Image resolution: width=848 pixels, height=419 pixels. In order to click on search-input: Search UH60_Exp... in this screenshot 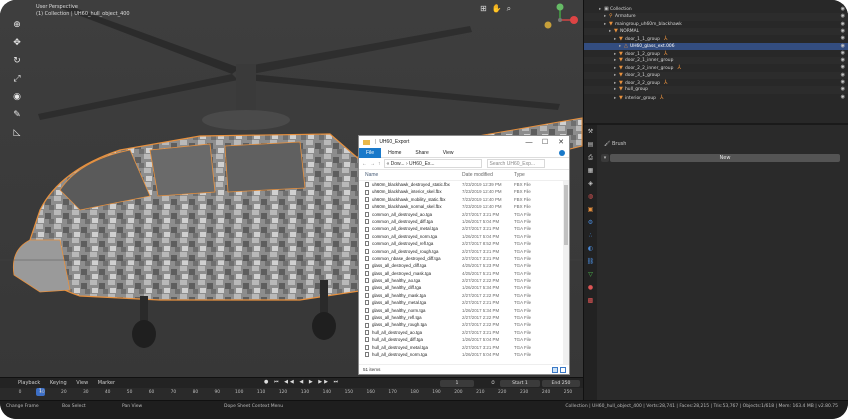, I will do `click(515, 163)`.